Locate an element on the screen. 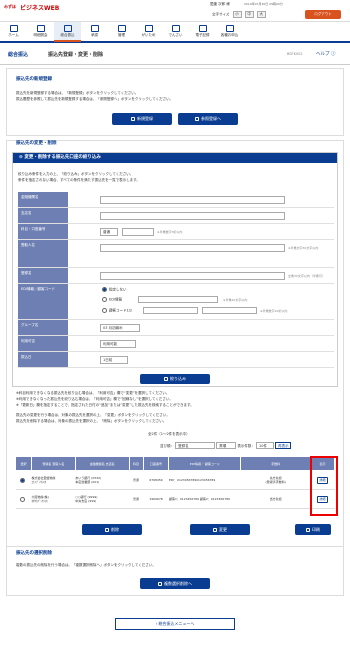 The width and height of the screenshot is (350, 661). bulk-delete-button: 複数選択削除へ is located at coordinates (175, 583).